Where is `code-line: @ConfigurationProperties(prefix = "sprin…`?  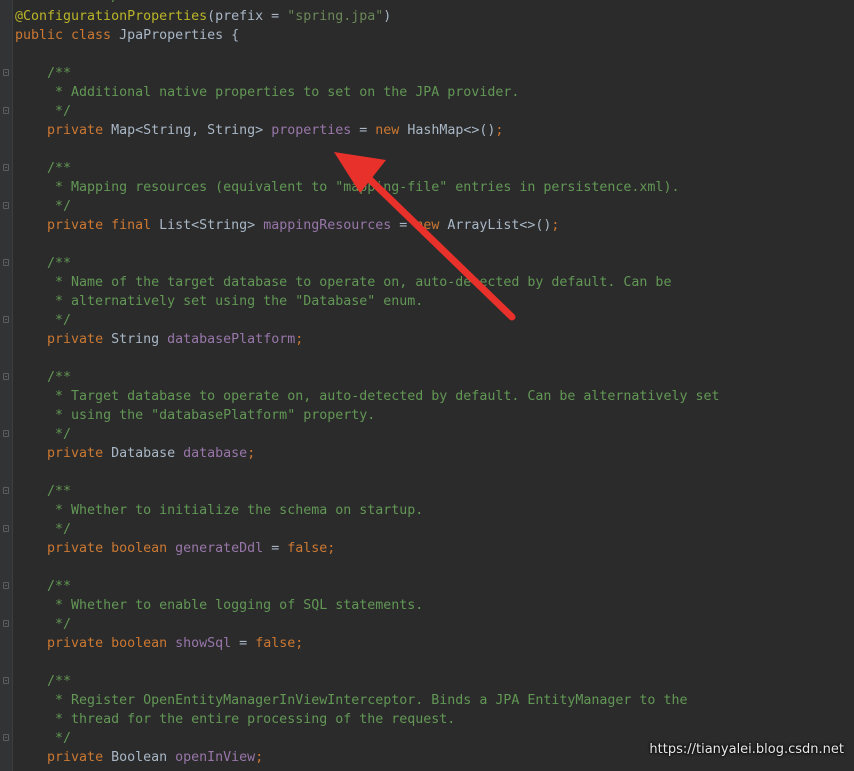 code-line: @ConfigurationProperties(prefix = "sprin… is located at coordinates (367, 16).